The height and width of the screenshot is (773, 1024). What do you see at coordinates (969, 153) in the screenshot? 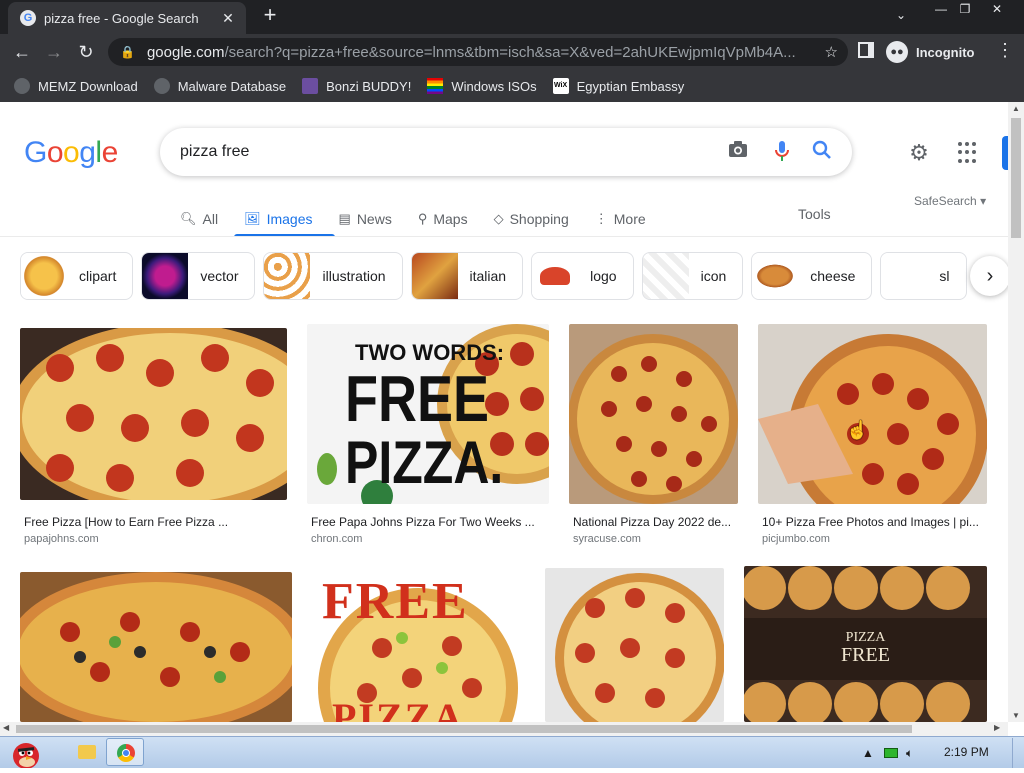
I see `google-apps-icon` at bounding box center [969, 153].